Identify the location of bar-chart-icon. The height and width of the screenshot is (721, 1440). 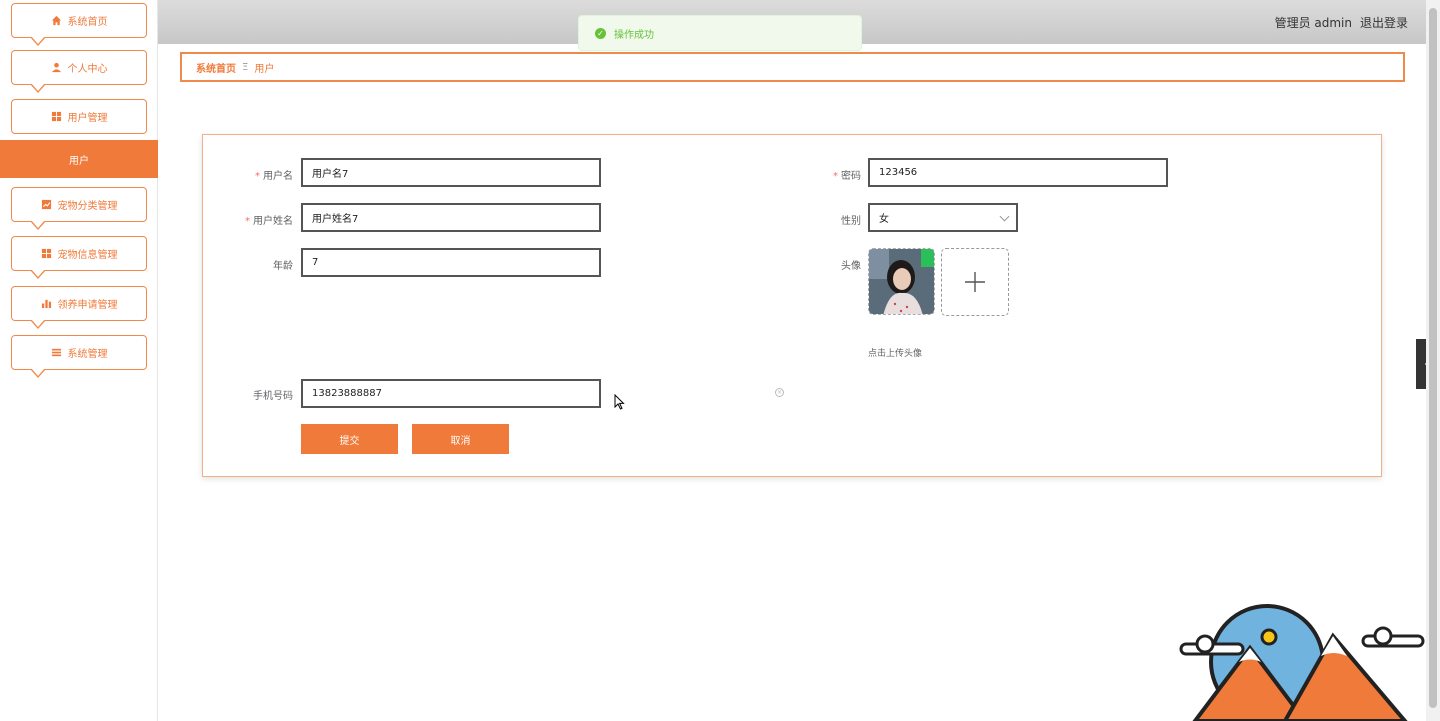
(46, 304).